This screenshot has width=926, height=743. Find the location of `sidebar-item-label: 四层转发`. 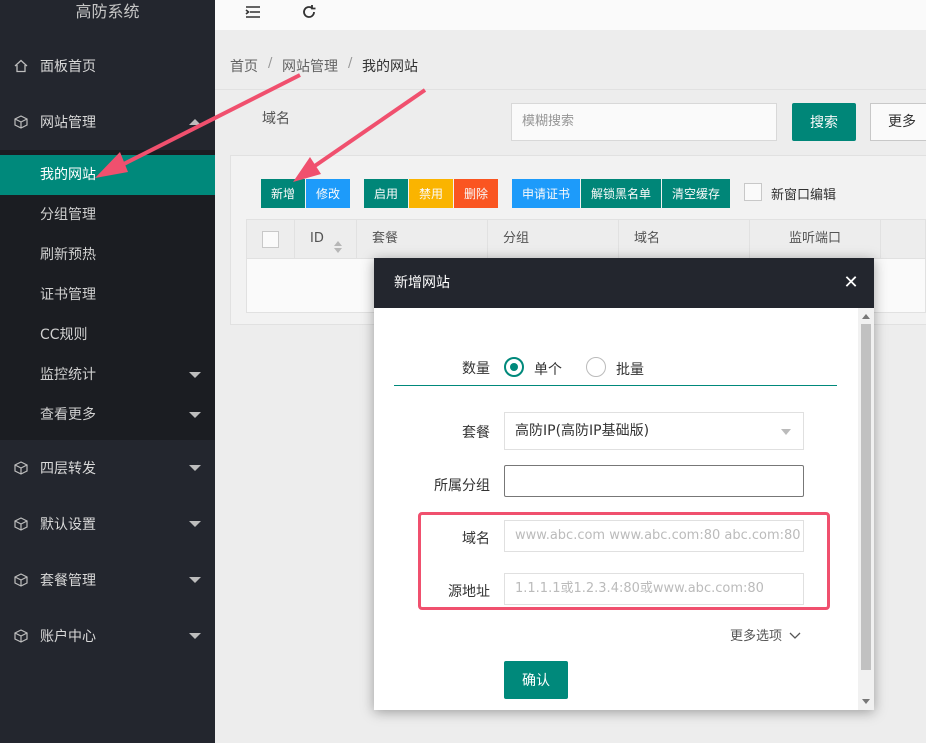

sidebar-item-label: 四层转发 is located at coordinates (68, 469).